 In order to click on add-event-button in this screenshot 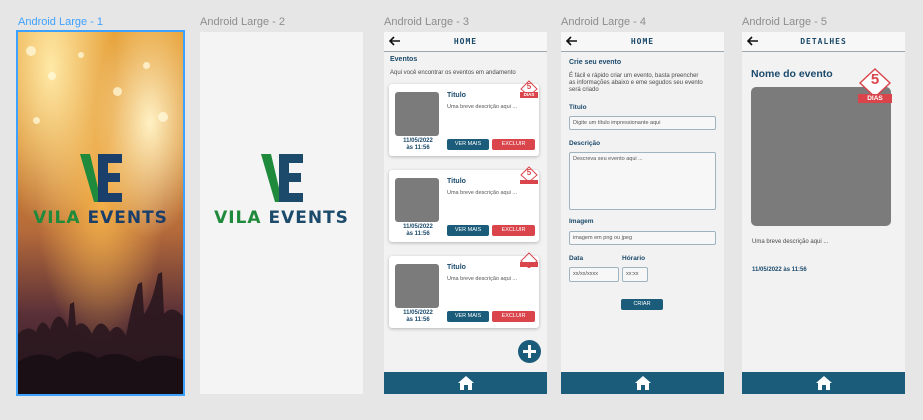, I will do `click(529, 351)`.